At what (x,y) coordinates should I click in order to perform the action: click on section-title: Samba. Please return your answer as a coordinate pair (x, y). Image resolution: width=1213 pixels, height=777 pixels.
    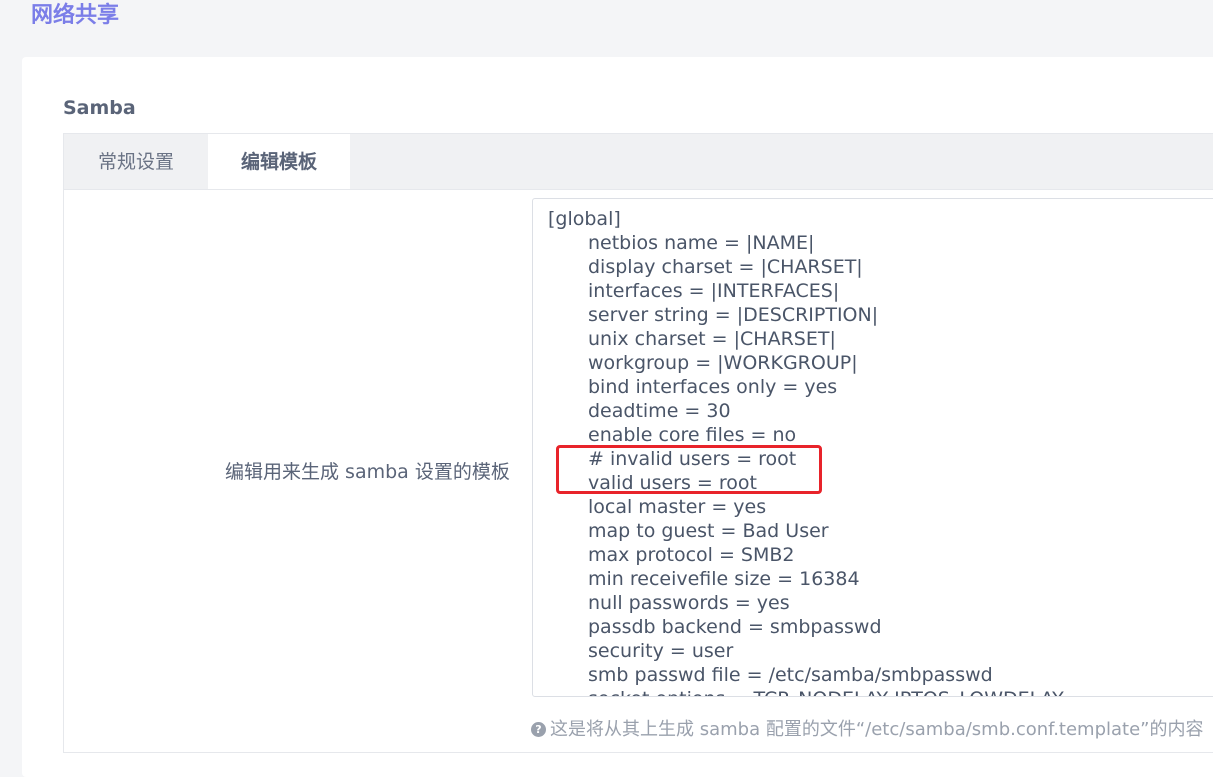
    Looking at the image, I should click on (99, 108).